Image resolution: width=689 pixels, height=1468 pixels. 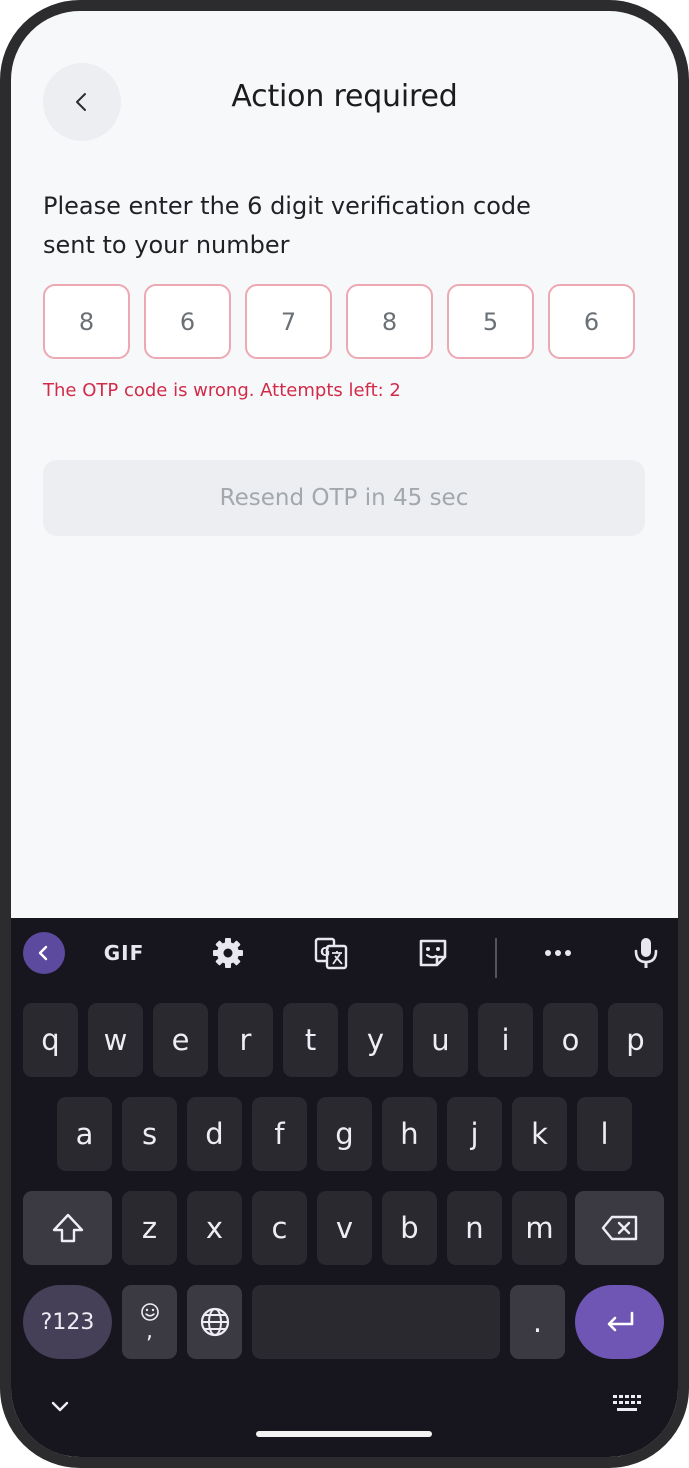 What do you see at coordinates (67, 1322) in the screenshot?
I see `symbols-key: ?123` at bounding box center [67, 1322].